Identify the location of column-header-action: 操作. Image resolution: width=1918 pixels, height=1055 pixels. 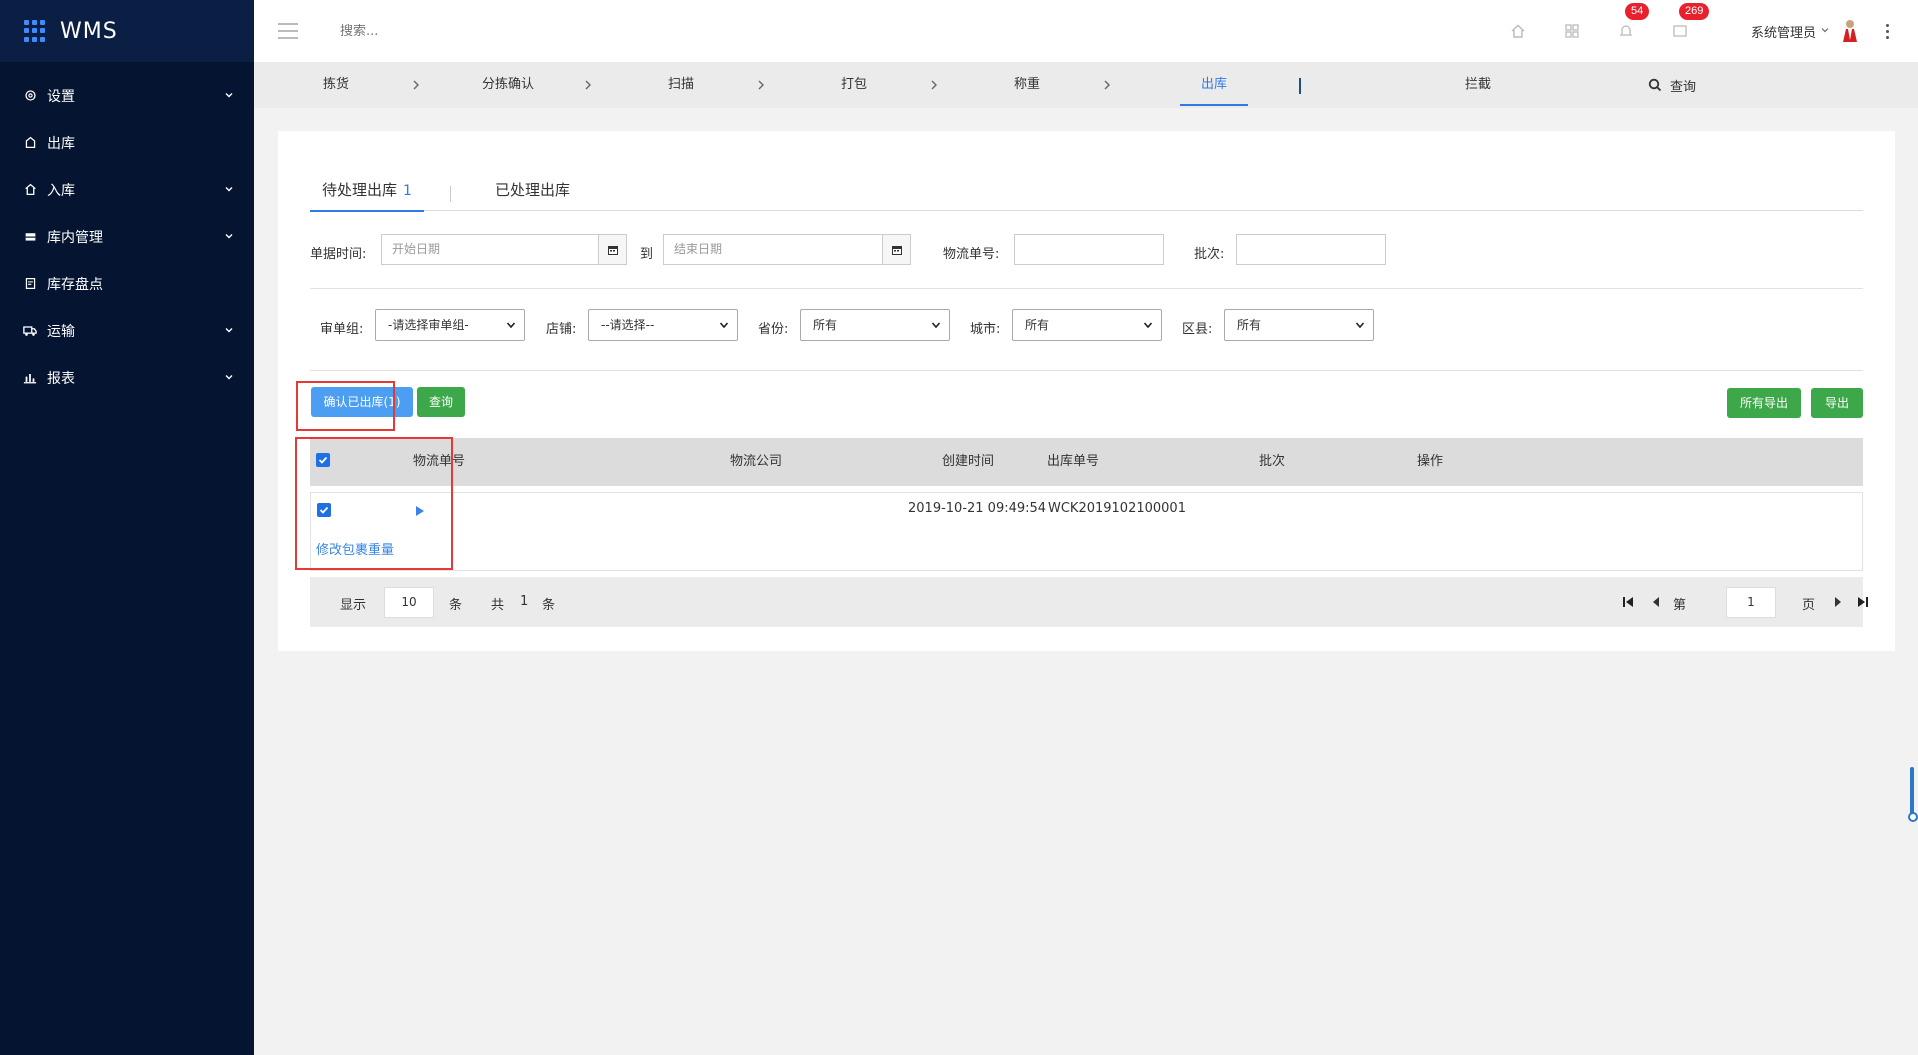
(1430, 461).